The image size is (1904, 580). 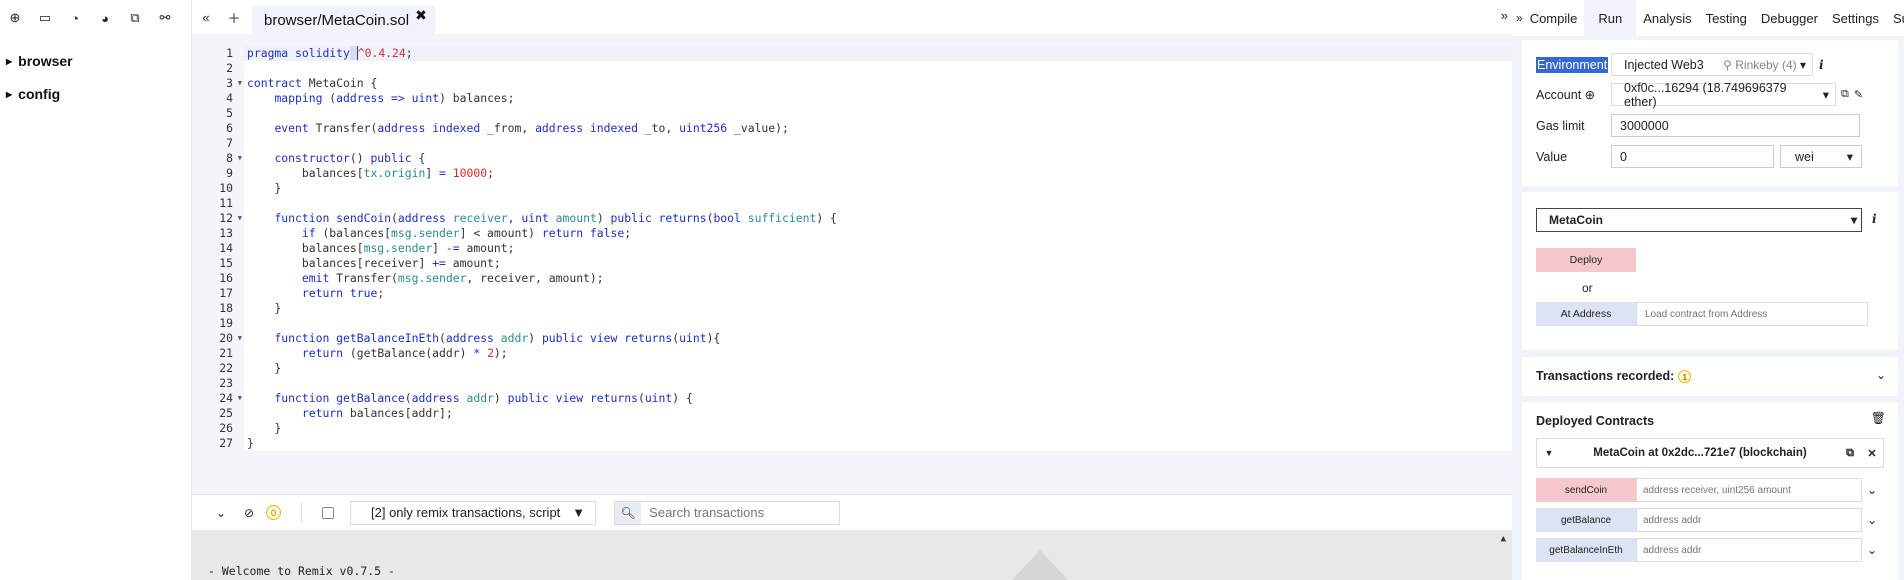 What do you see at coordinates (394, 98) in the screenshot?
I see `code-line: mapping (address => uint) balances;` at bounding box center [394, 98].